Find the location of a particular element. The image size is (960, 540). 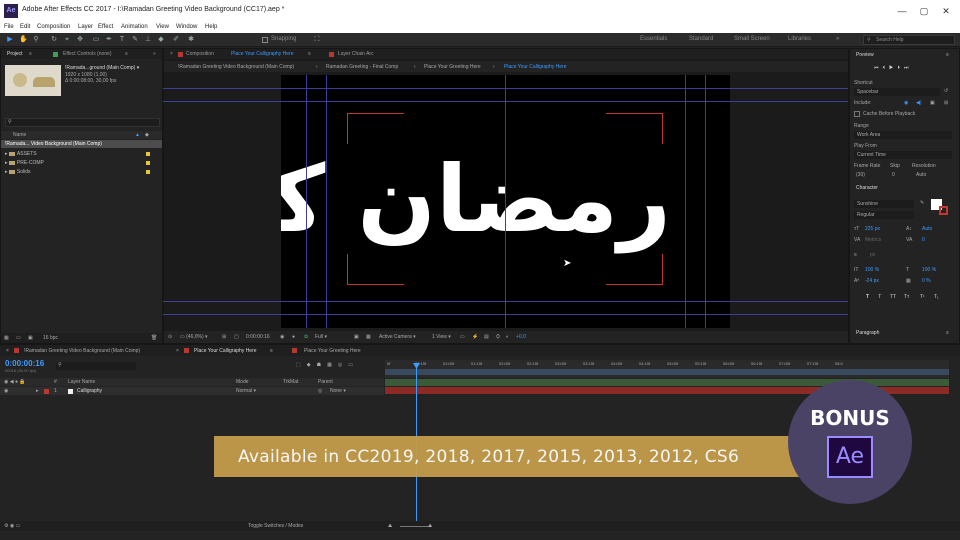

play-icon: ▶ is located at coordinates (893, 68).